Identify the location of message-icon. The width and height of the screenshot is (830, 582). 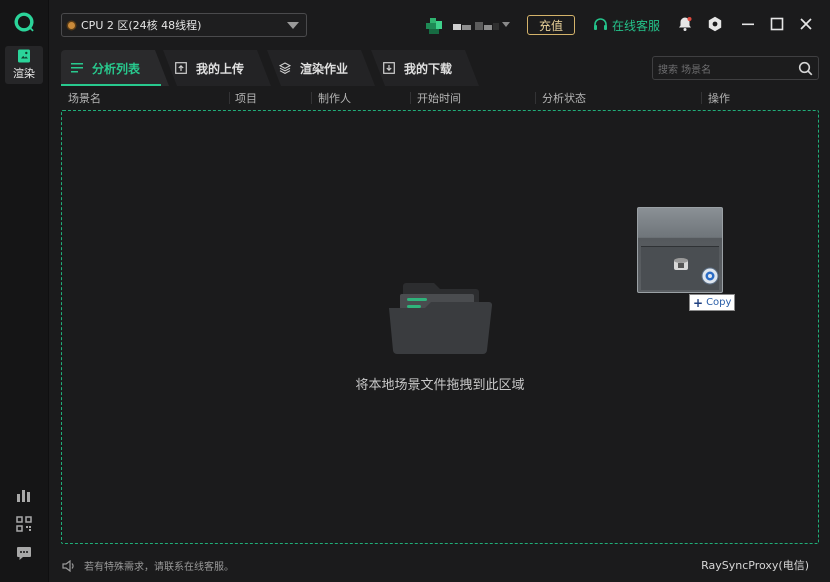
(24, 553).